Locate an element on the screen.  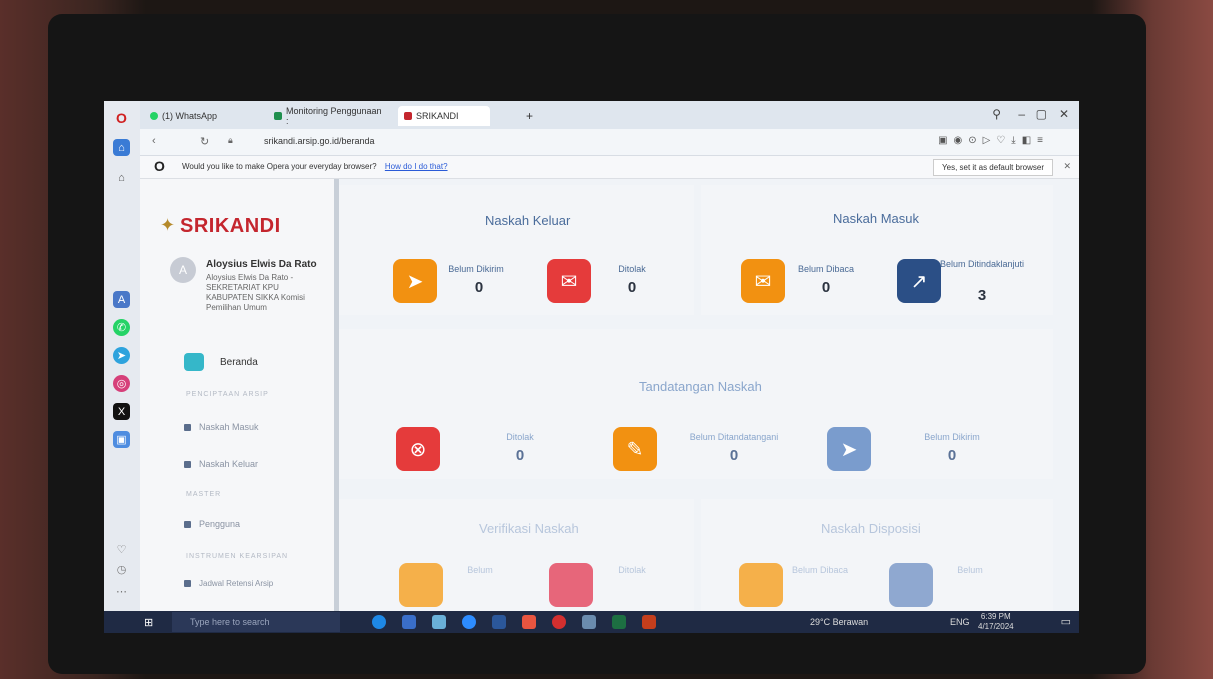
mail-unread-icon: ✉ is located at coordinates (763, 281).